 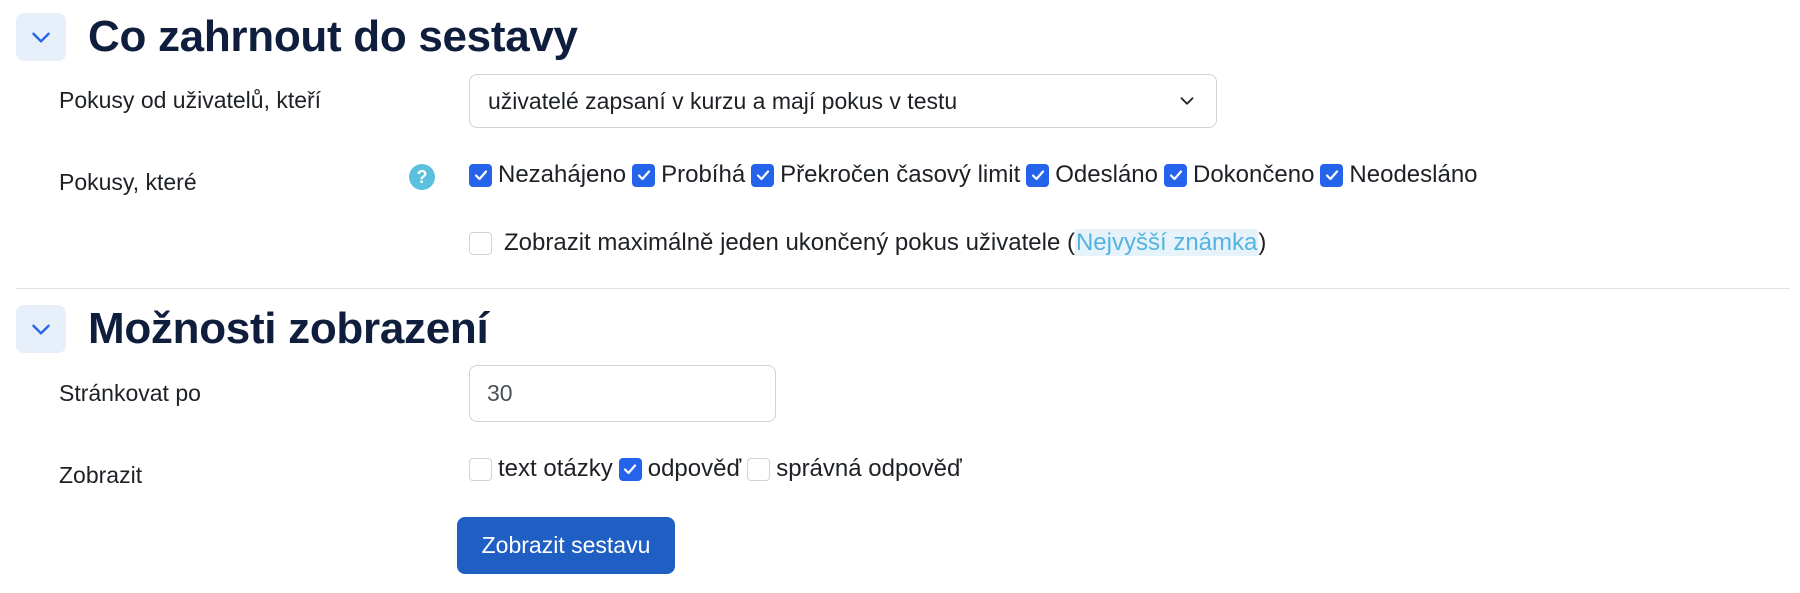 What do you see at coordinates (288, 328) in the screenshot?
I see `section-title: Možnosti zobrazení` at bounding box center [288, 328].